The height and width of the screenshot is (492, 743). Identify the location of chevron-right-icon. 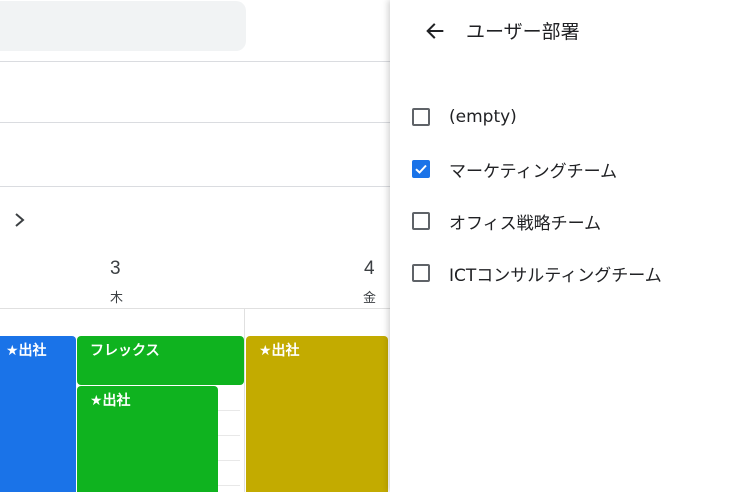
(20, 220).